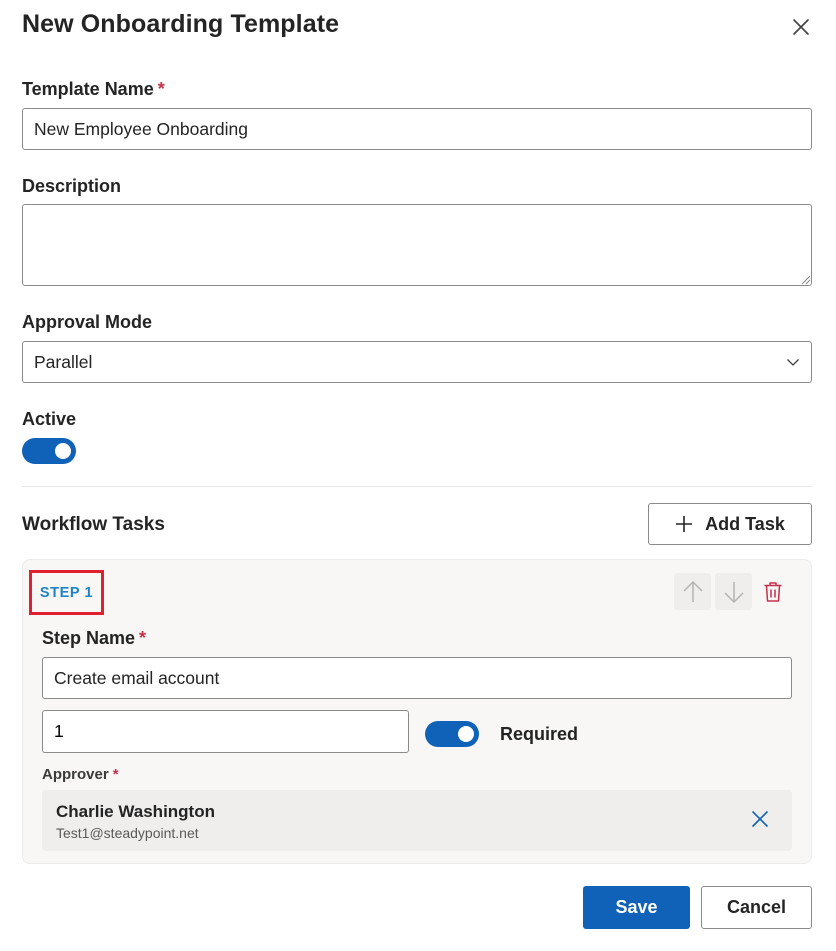 Image resolution: width=836 pixels, height=951 pixels. What do you see at coordinates (49, 419) in the screenshot?
I see `active-label: Active` at bounding box center [49, 419].